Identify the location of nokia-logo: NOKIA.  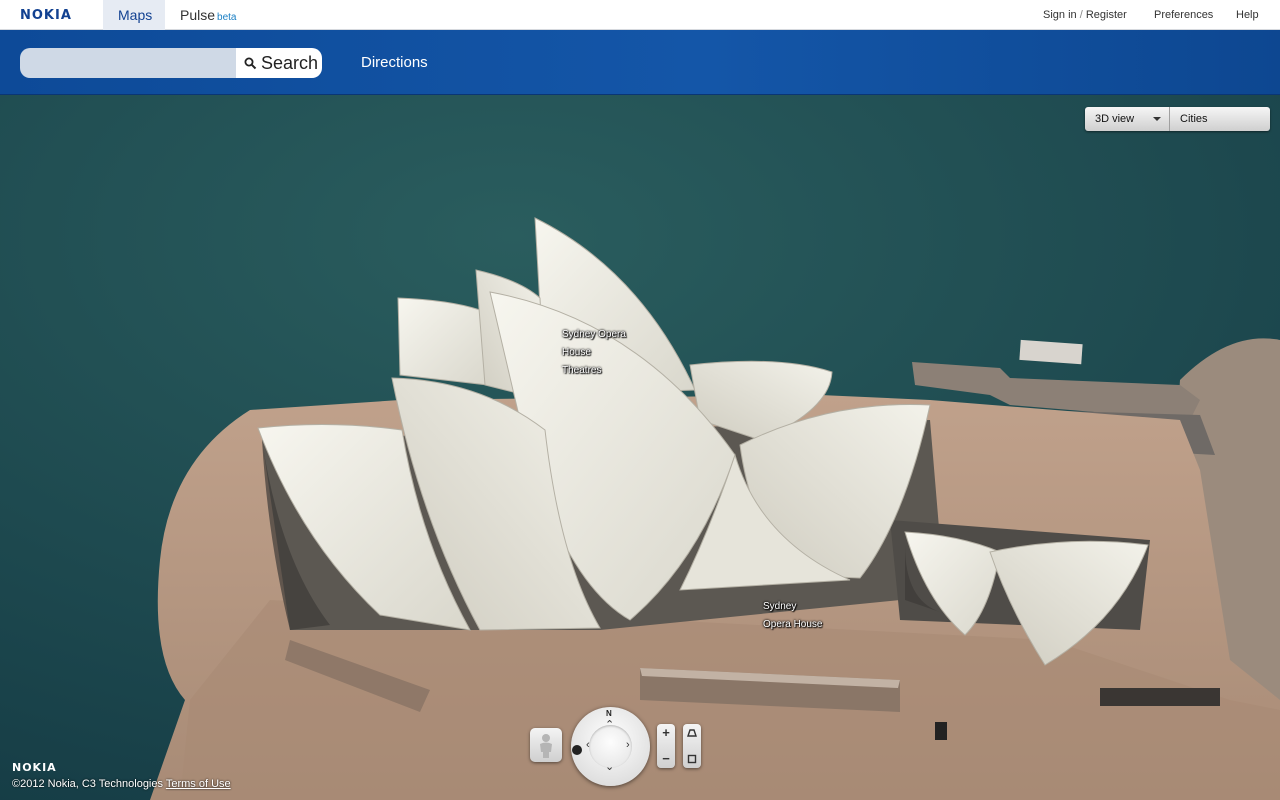
(46, 15).